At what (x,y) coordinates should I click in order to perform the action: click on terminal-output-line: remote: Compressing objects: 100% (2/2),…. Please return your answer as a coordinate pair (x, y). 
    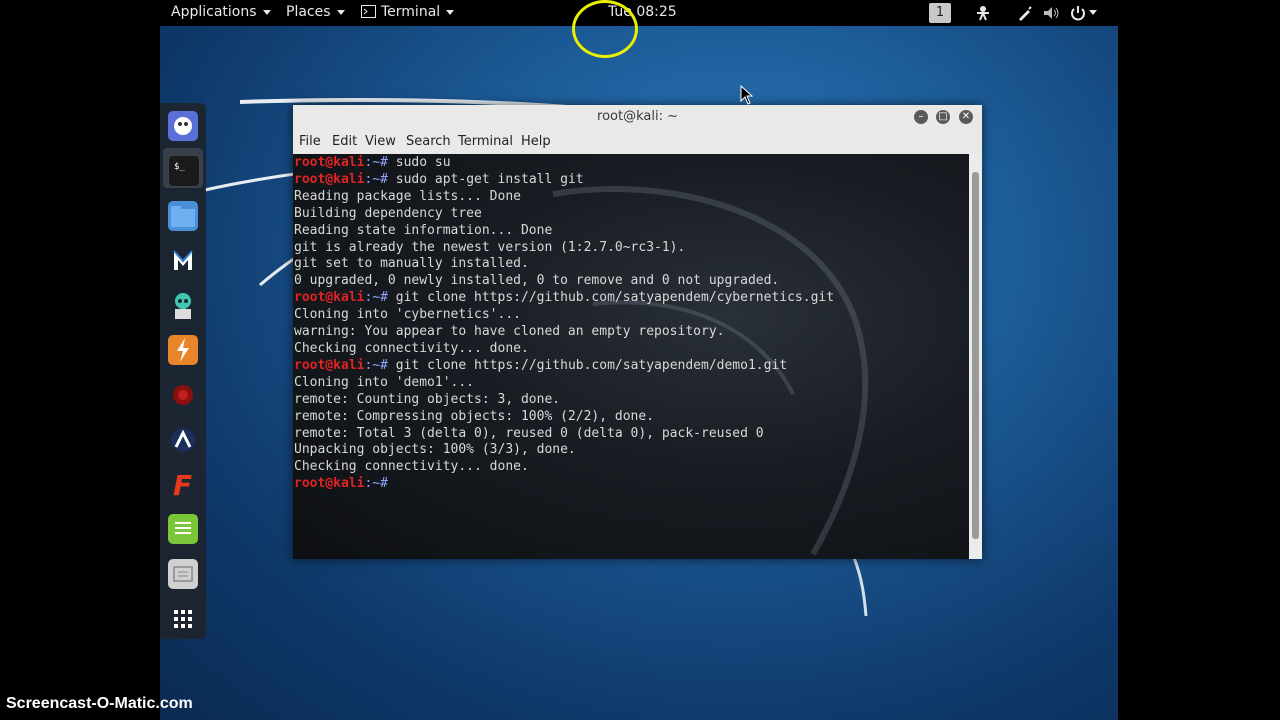
    Looking at the image, I should click on (474, 416).